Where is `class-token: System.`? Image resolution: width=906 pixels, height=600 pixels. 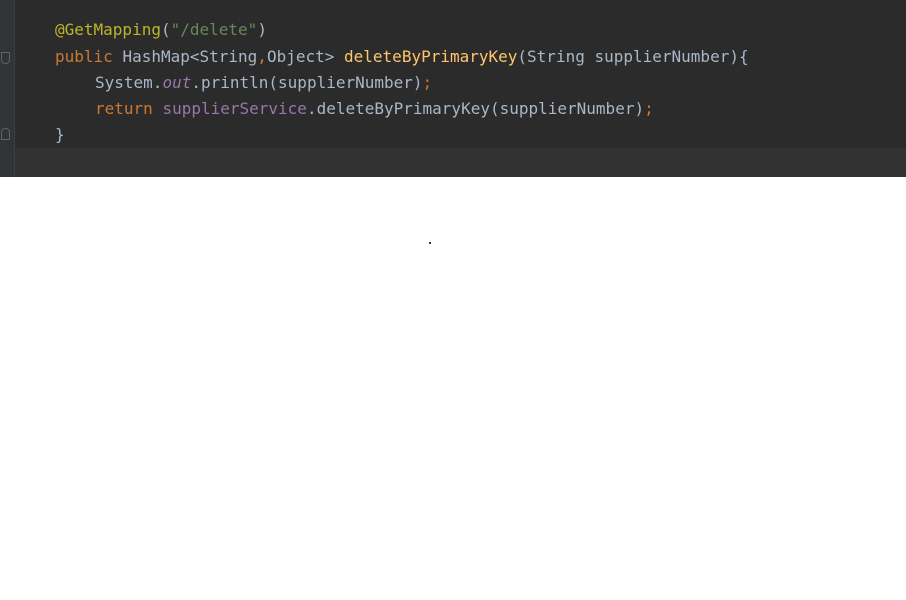 class-token: System. is located at coordinates (129, 82).